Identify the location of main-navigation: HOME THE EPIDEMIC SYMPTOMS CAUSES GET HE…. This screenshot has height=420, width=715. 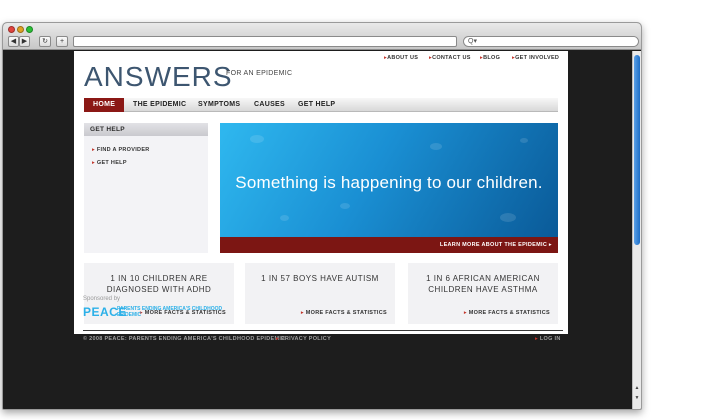
(321, 105).